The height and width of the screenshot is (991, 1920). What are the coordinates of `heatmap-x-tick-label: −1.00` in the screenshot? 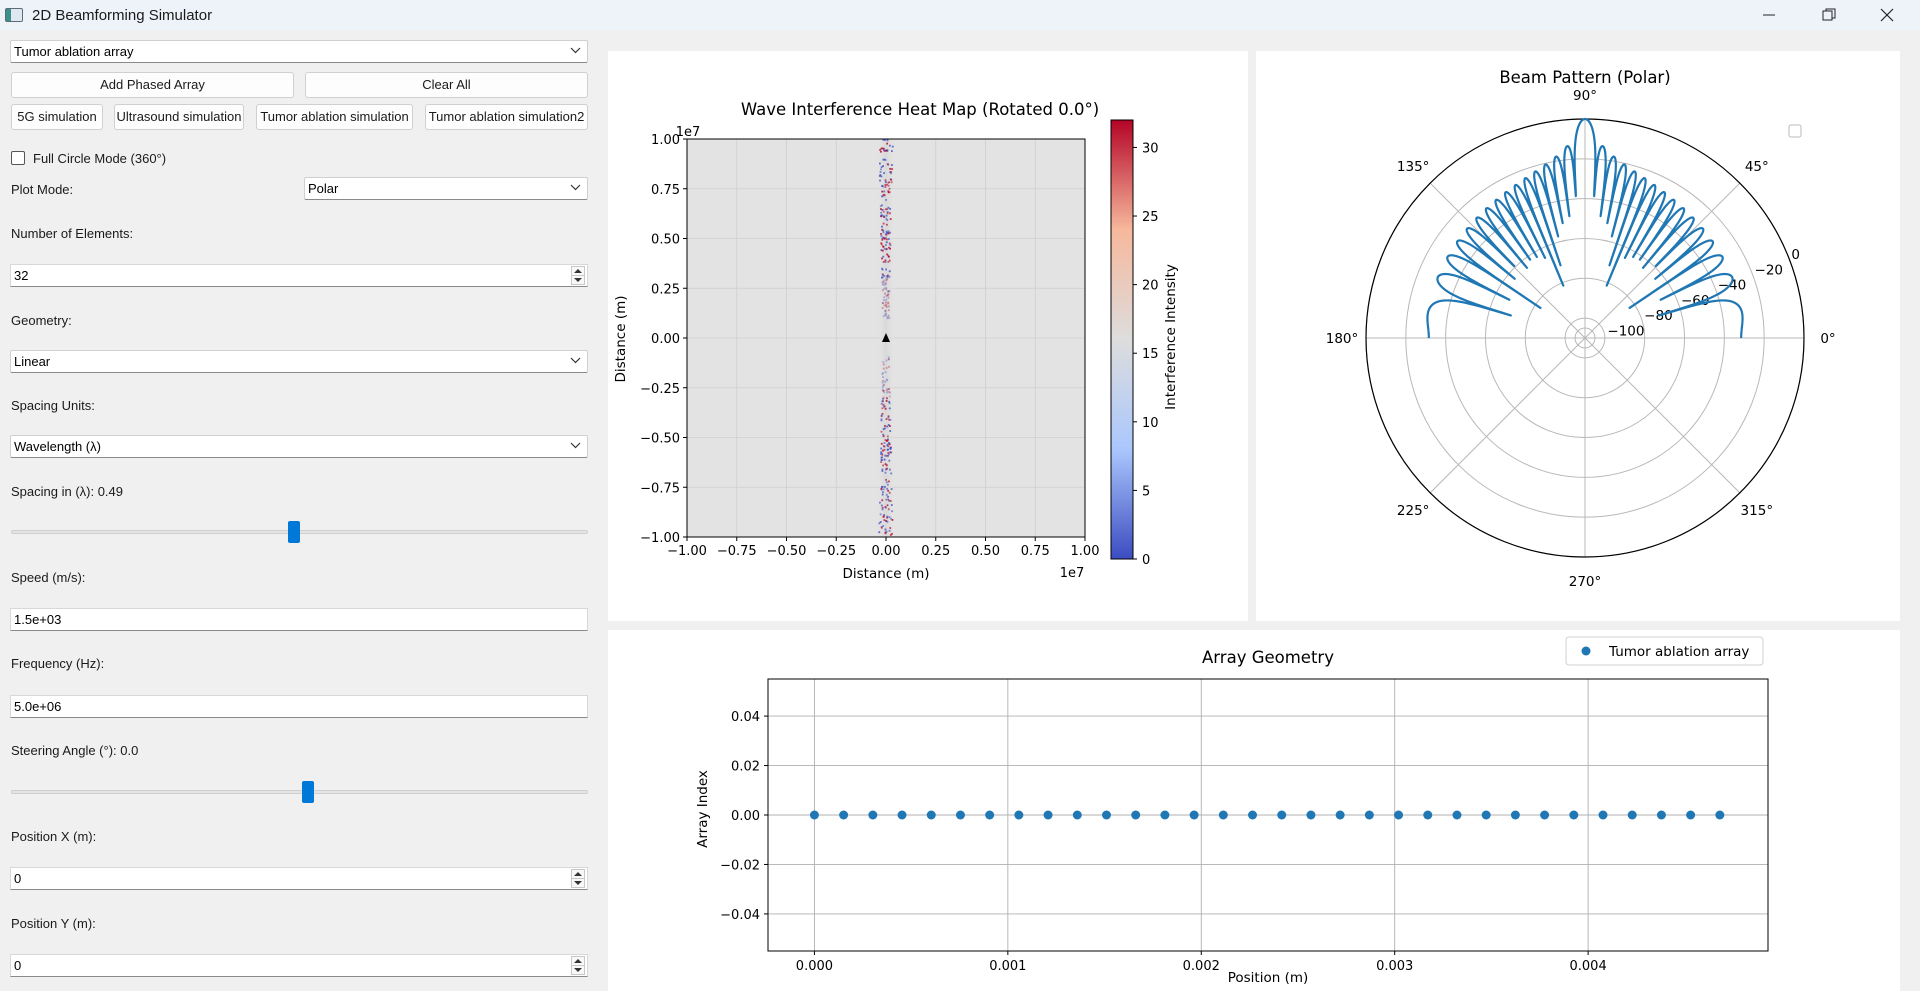 It's located at (687, 551).